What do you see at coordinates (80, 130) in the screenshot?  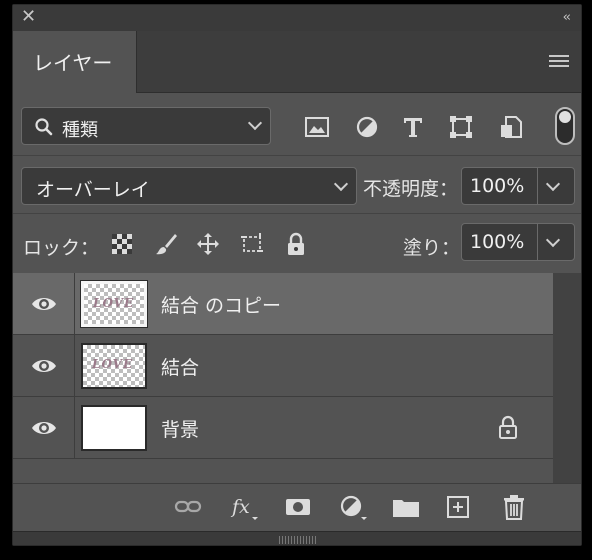 I see `filter-kind-label: 種類` at bounding box center [80, 130].